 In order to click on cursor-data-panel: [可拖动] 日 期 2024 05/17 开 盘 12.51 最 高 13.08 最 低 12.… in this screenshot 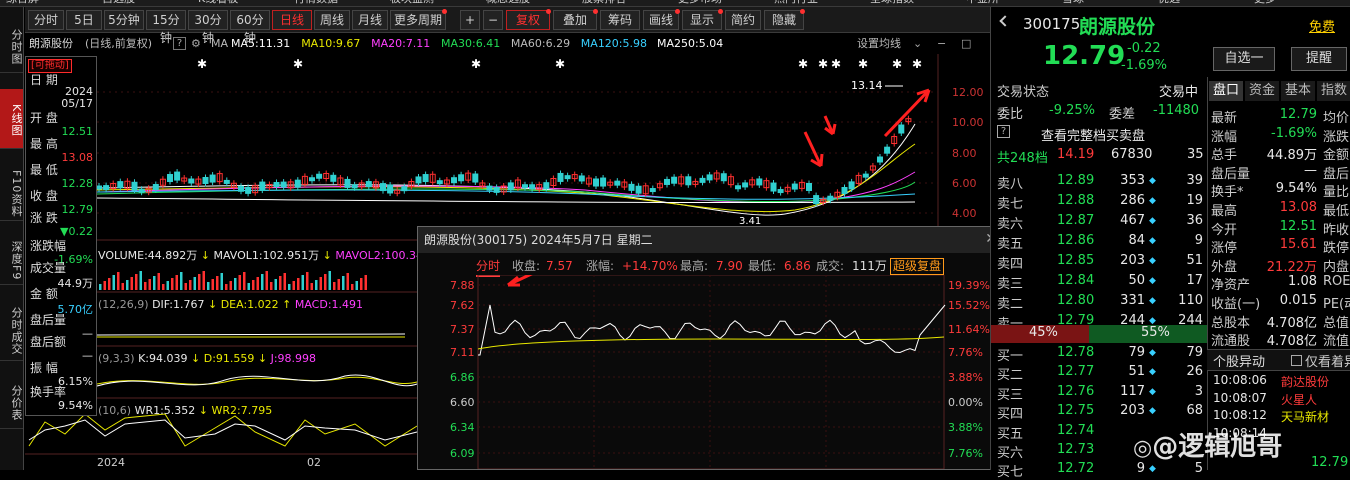, I will do `click(61, 236)`.